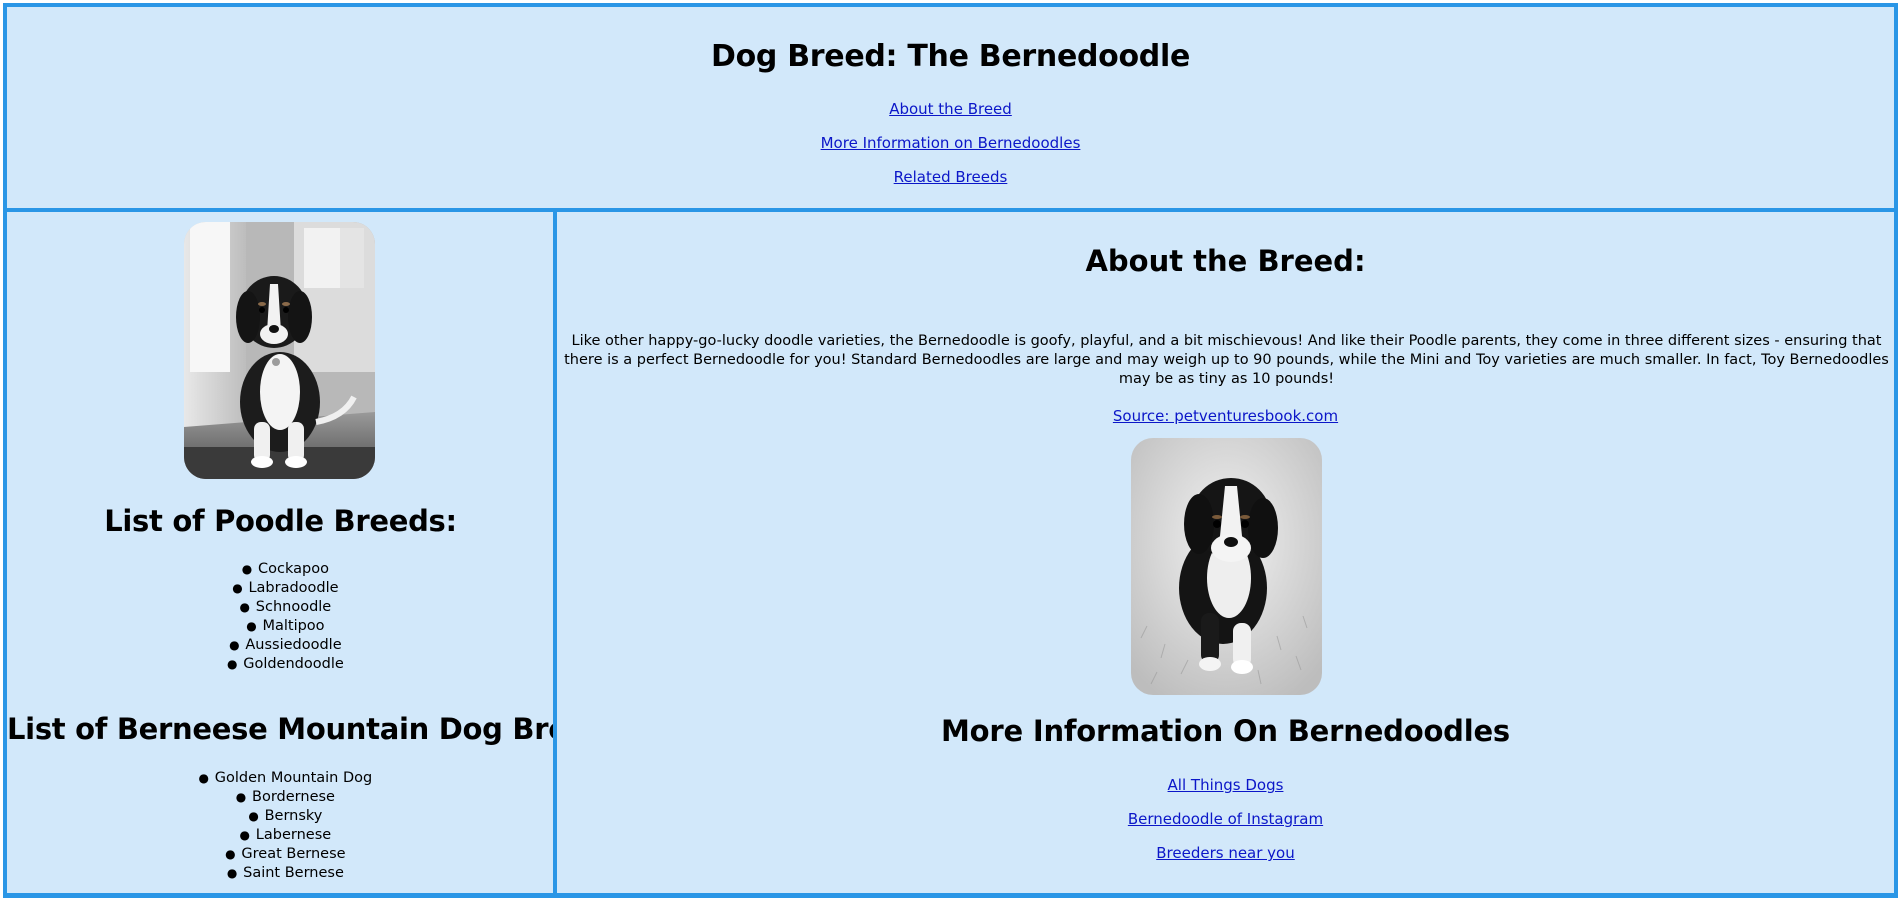 The image size is (1903, 901). I want to click on breed-label: Aussiedoodle, so click(293, 645).